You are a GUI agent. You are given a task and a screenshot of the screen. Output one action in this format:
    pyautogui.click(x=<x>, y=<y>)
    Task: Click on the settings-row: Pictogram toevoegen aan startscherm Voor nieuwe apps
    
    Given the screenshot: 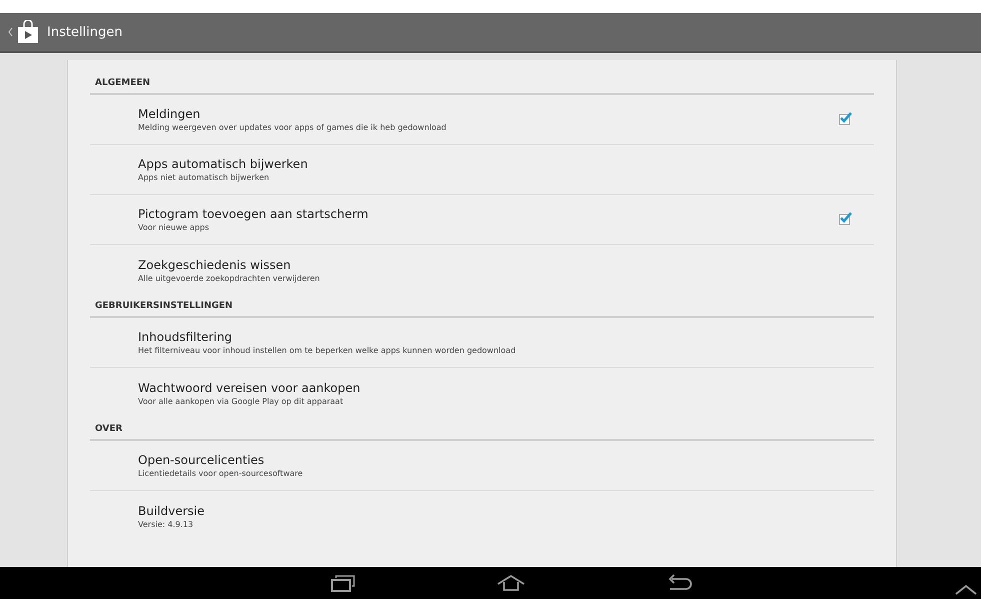 What is the action you would take?
    pyautogui.click(x=482, y=220)
    